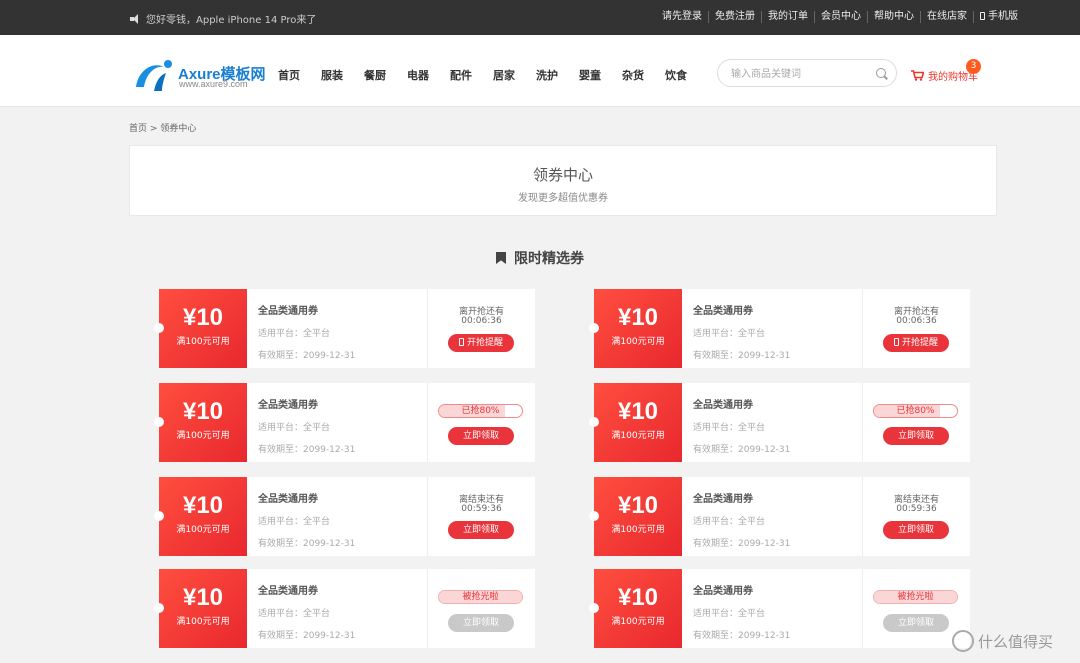 This screenshot has width=1080, height=663. What do you see at coordinates (600, 75) in the screenshot?
I see `nav-item-baby: 婴童` at bounding box center [600, 75].